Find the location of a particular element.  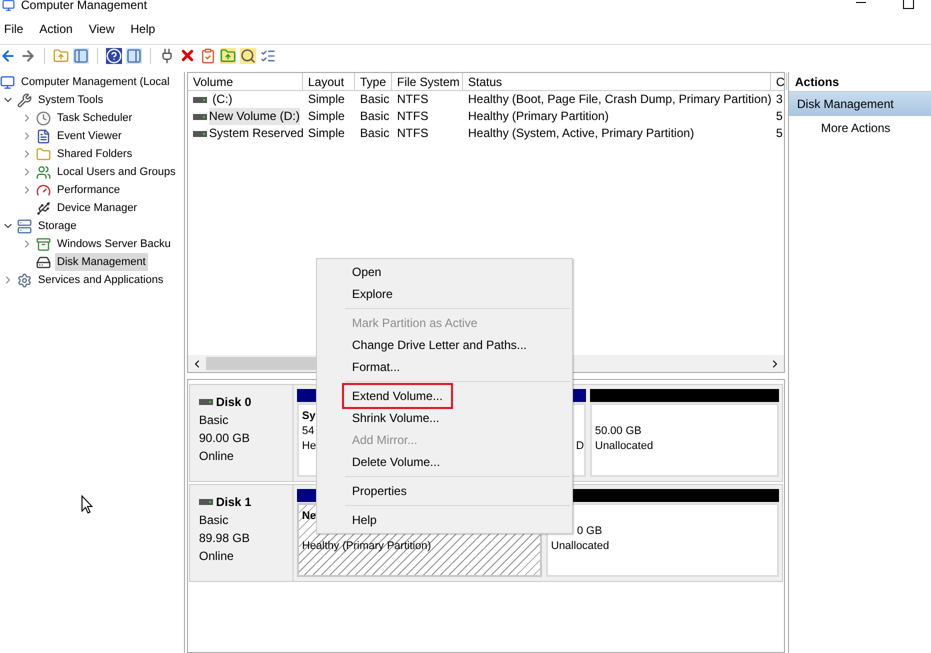

partition-text: 0 GB is located at coordinates (589, 531).